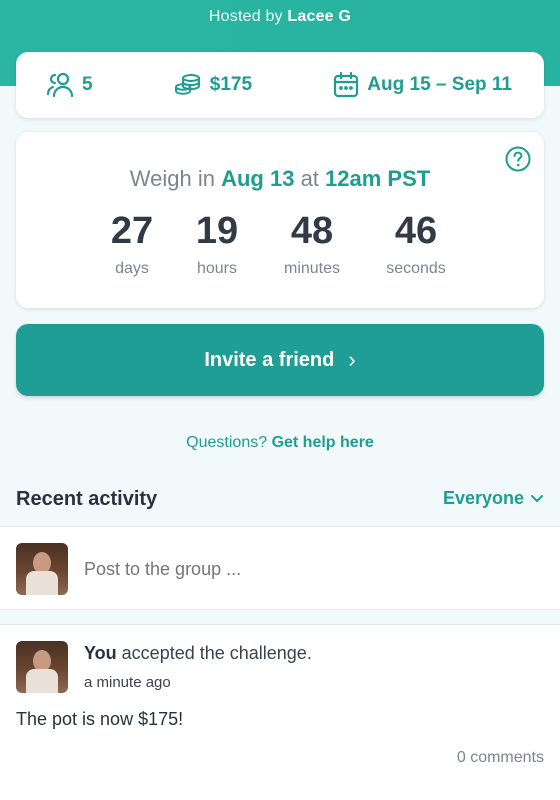  Describe the element at coordinates (229, 442) in the screenshot. I see `help-prefix: Questions?` at that location.